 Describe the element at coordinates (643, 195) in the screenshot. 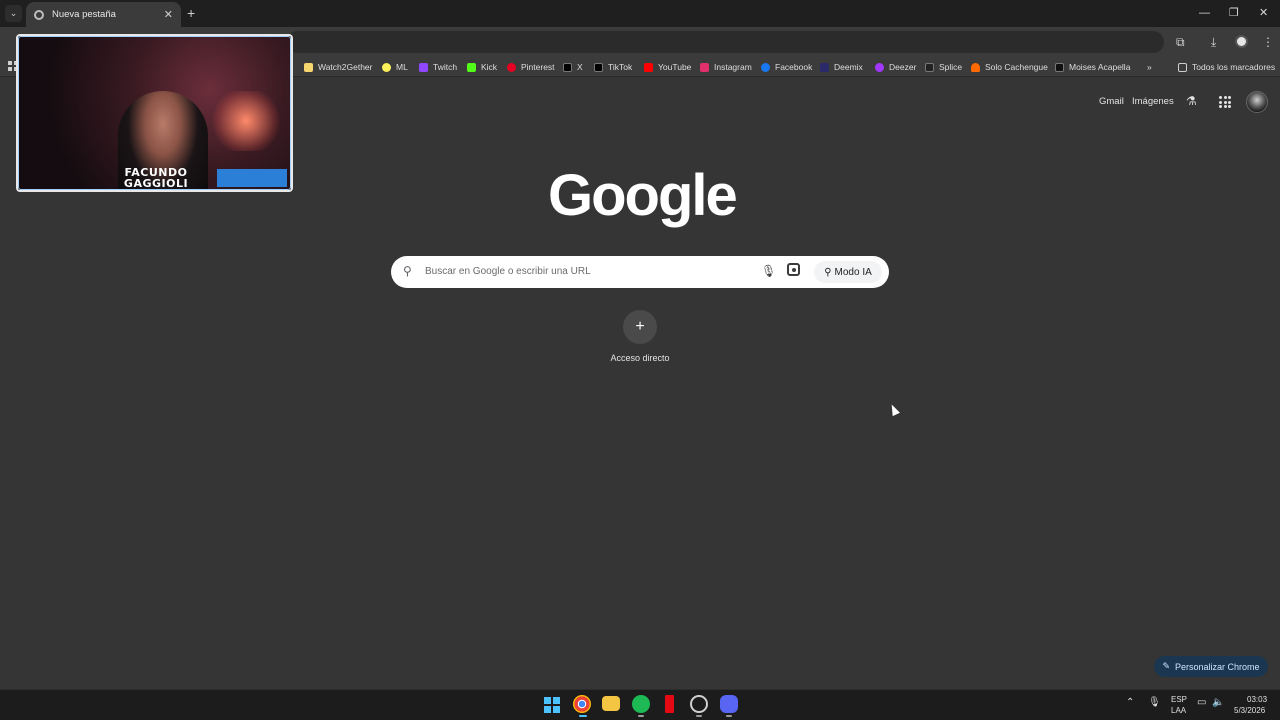

I see `google-logo: Google` at that location.